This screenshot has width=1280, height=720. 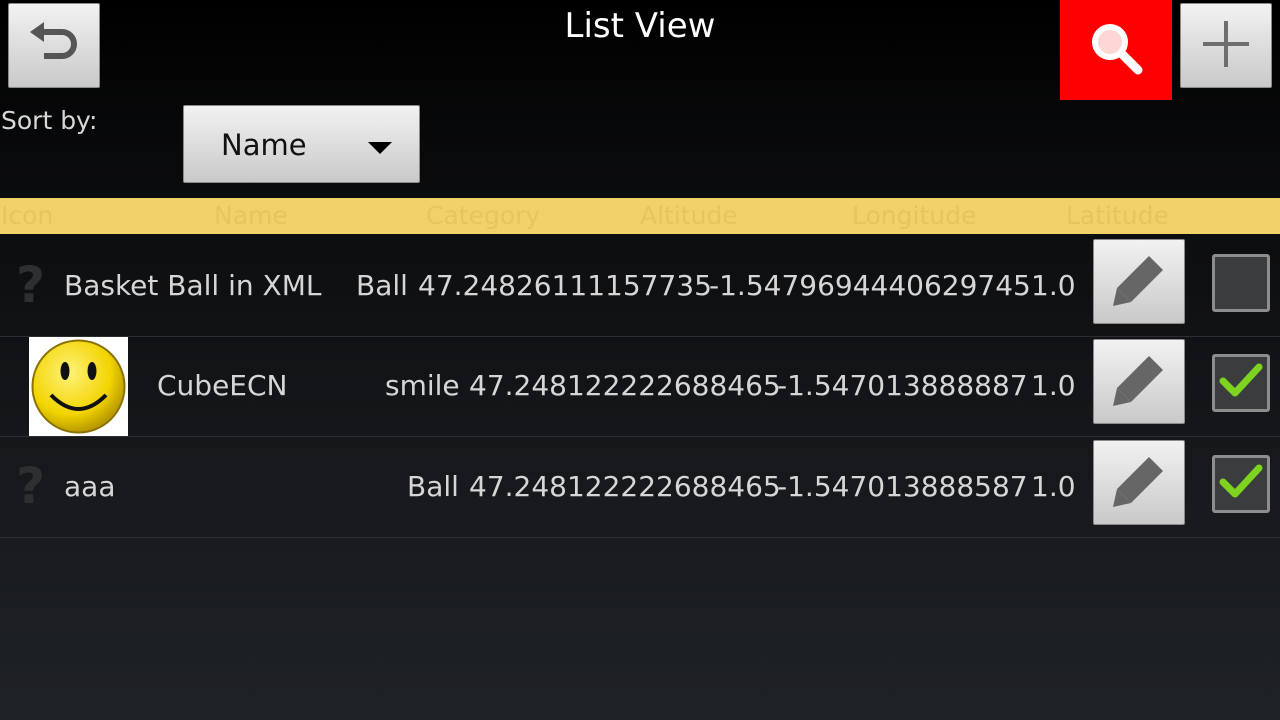 I want to click on search-icon, so click(x=1116, y=50).